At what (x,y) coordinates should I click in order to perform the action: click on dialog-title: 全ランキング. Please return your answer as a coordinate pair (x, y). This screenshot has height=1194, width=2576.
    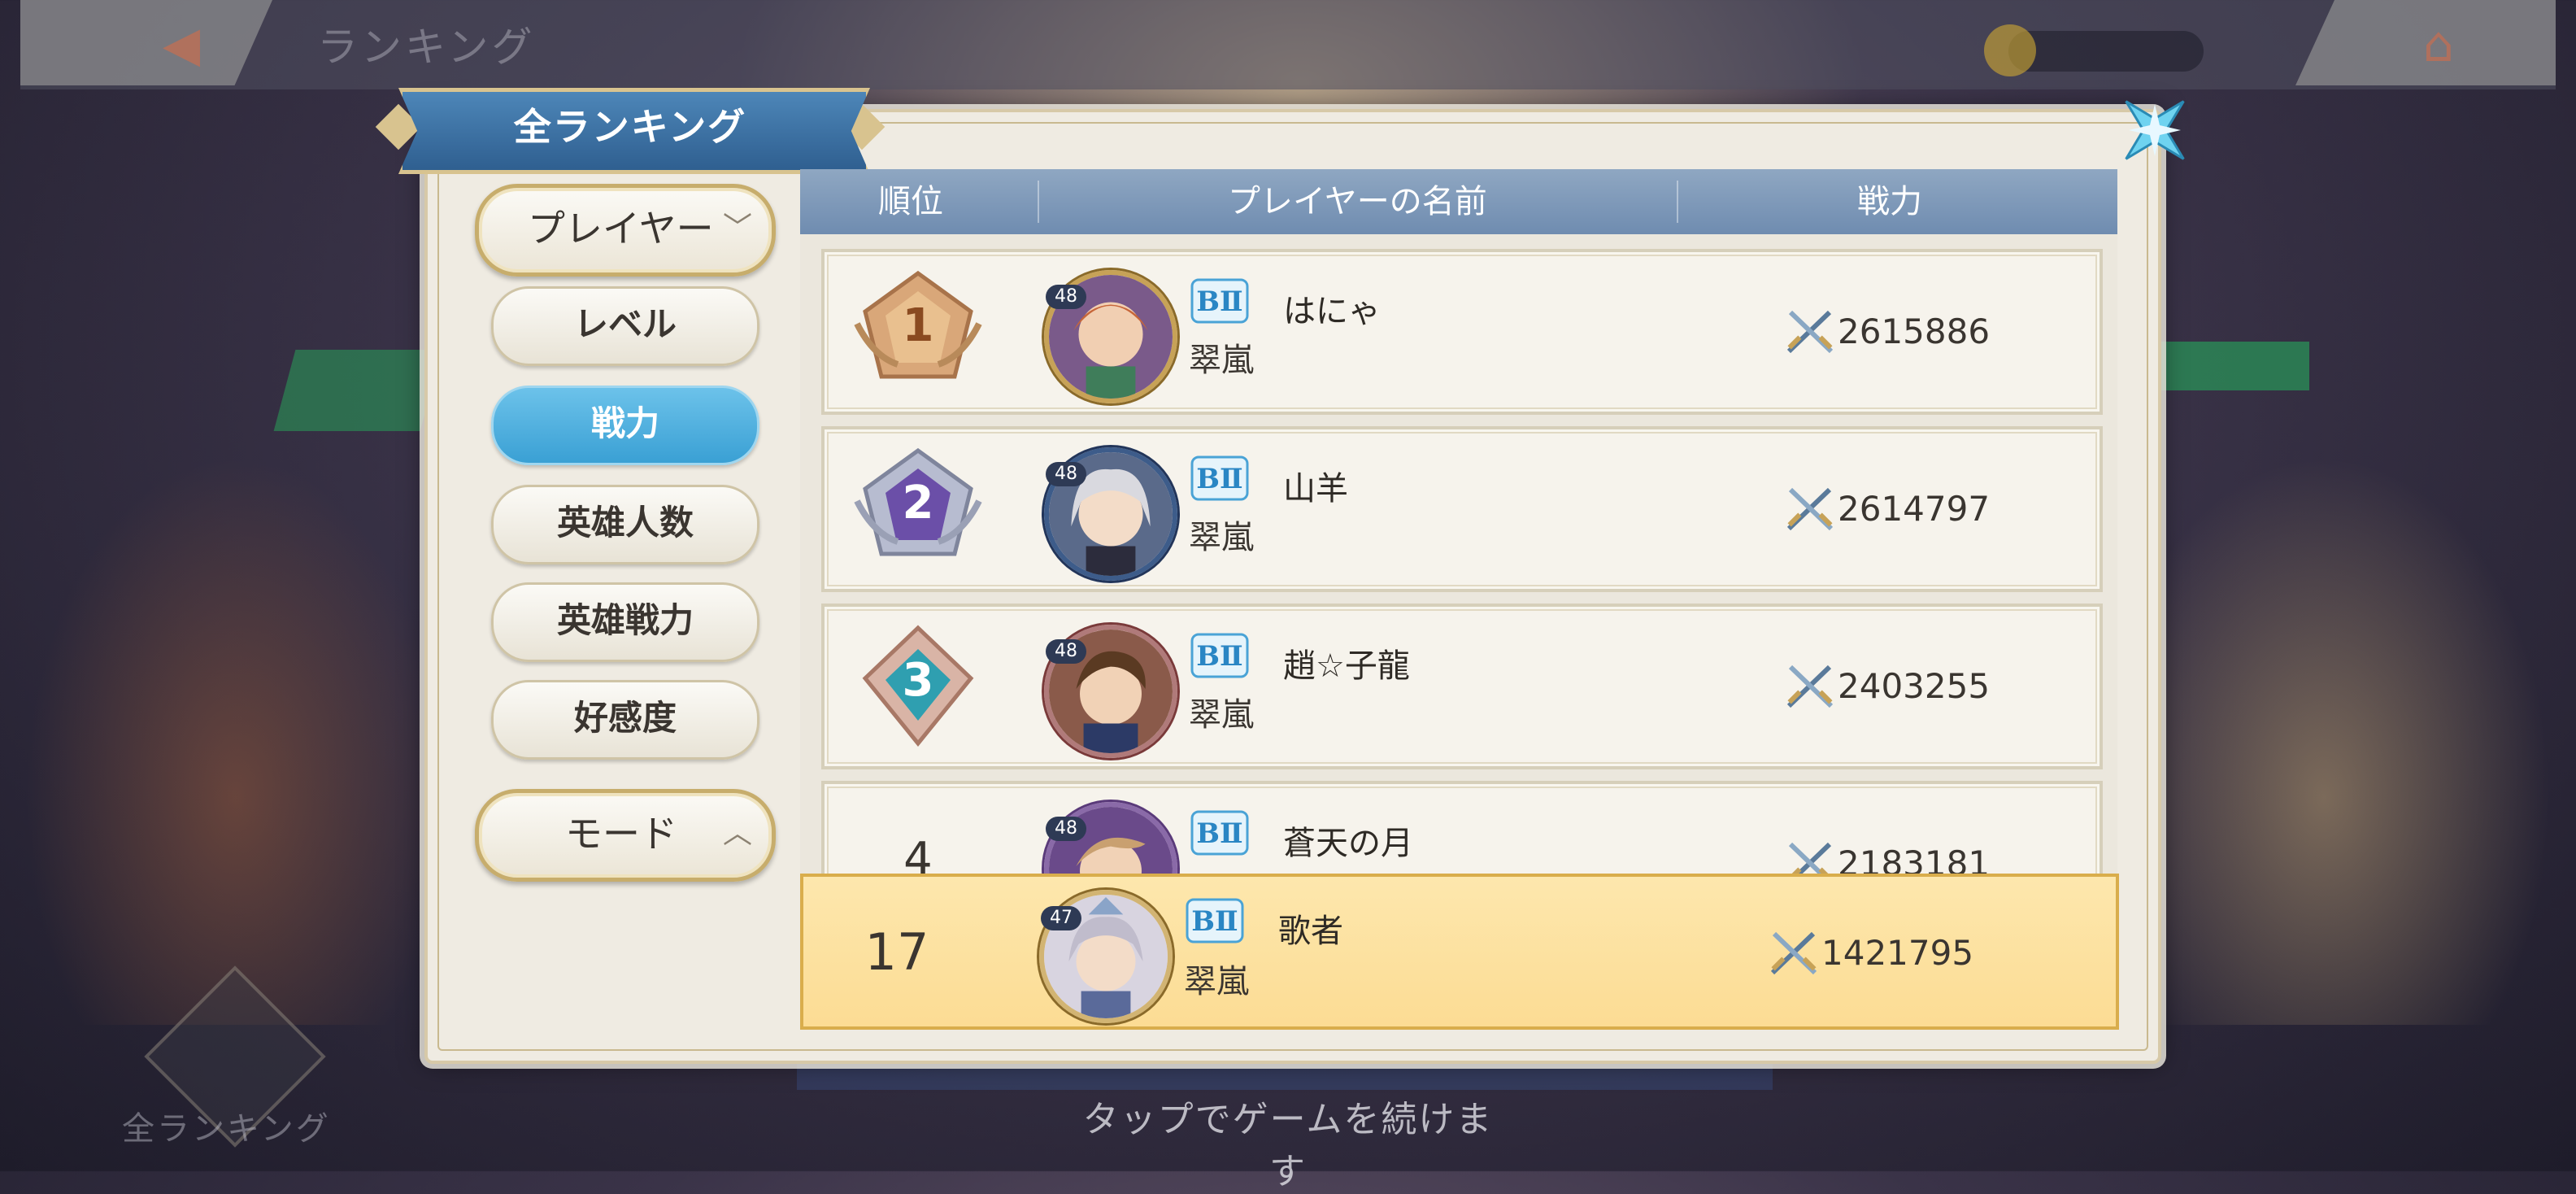
    Looking at the image, I should click on (630, 127).